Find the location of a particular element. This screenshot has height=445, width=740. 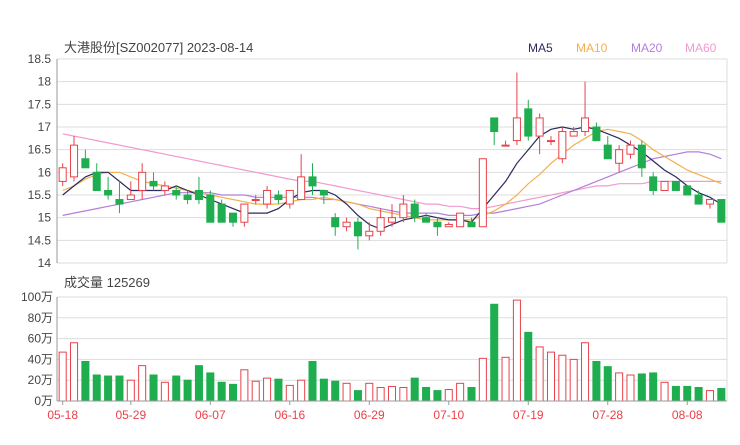

volume-tick-label: 20万 is located at coordinates (40, 380).